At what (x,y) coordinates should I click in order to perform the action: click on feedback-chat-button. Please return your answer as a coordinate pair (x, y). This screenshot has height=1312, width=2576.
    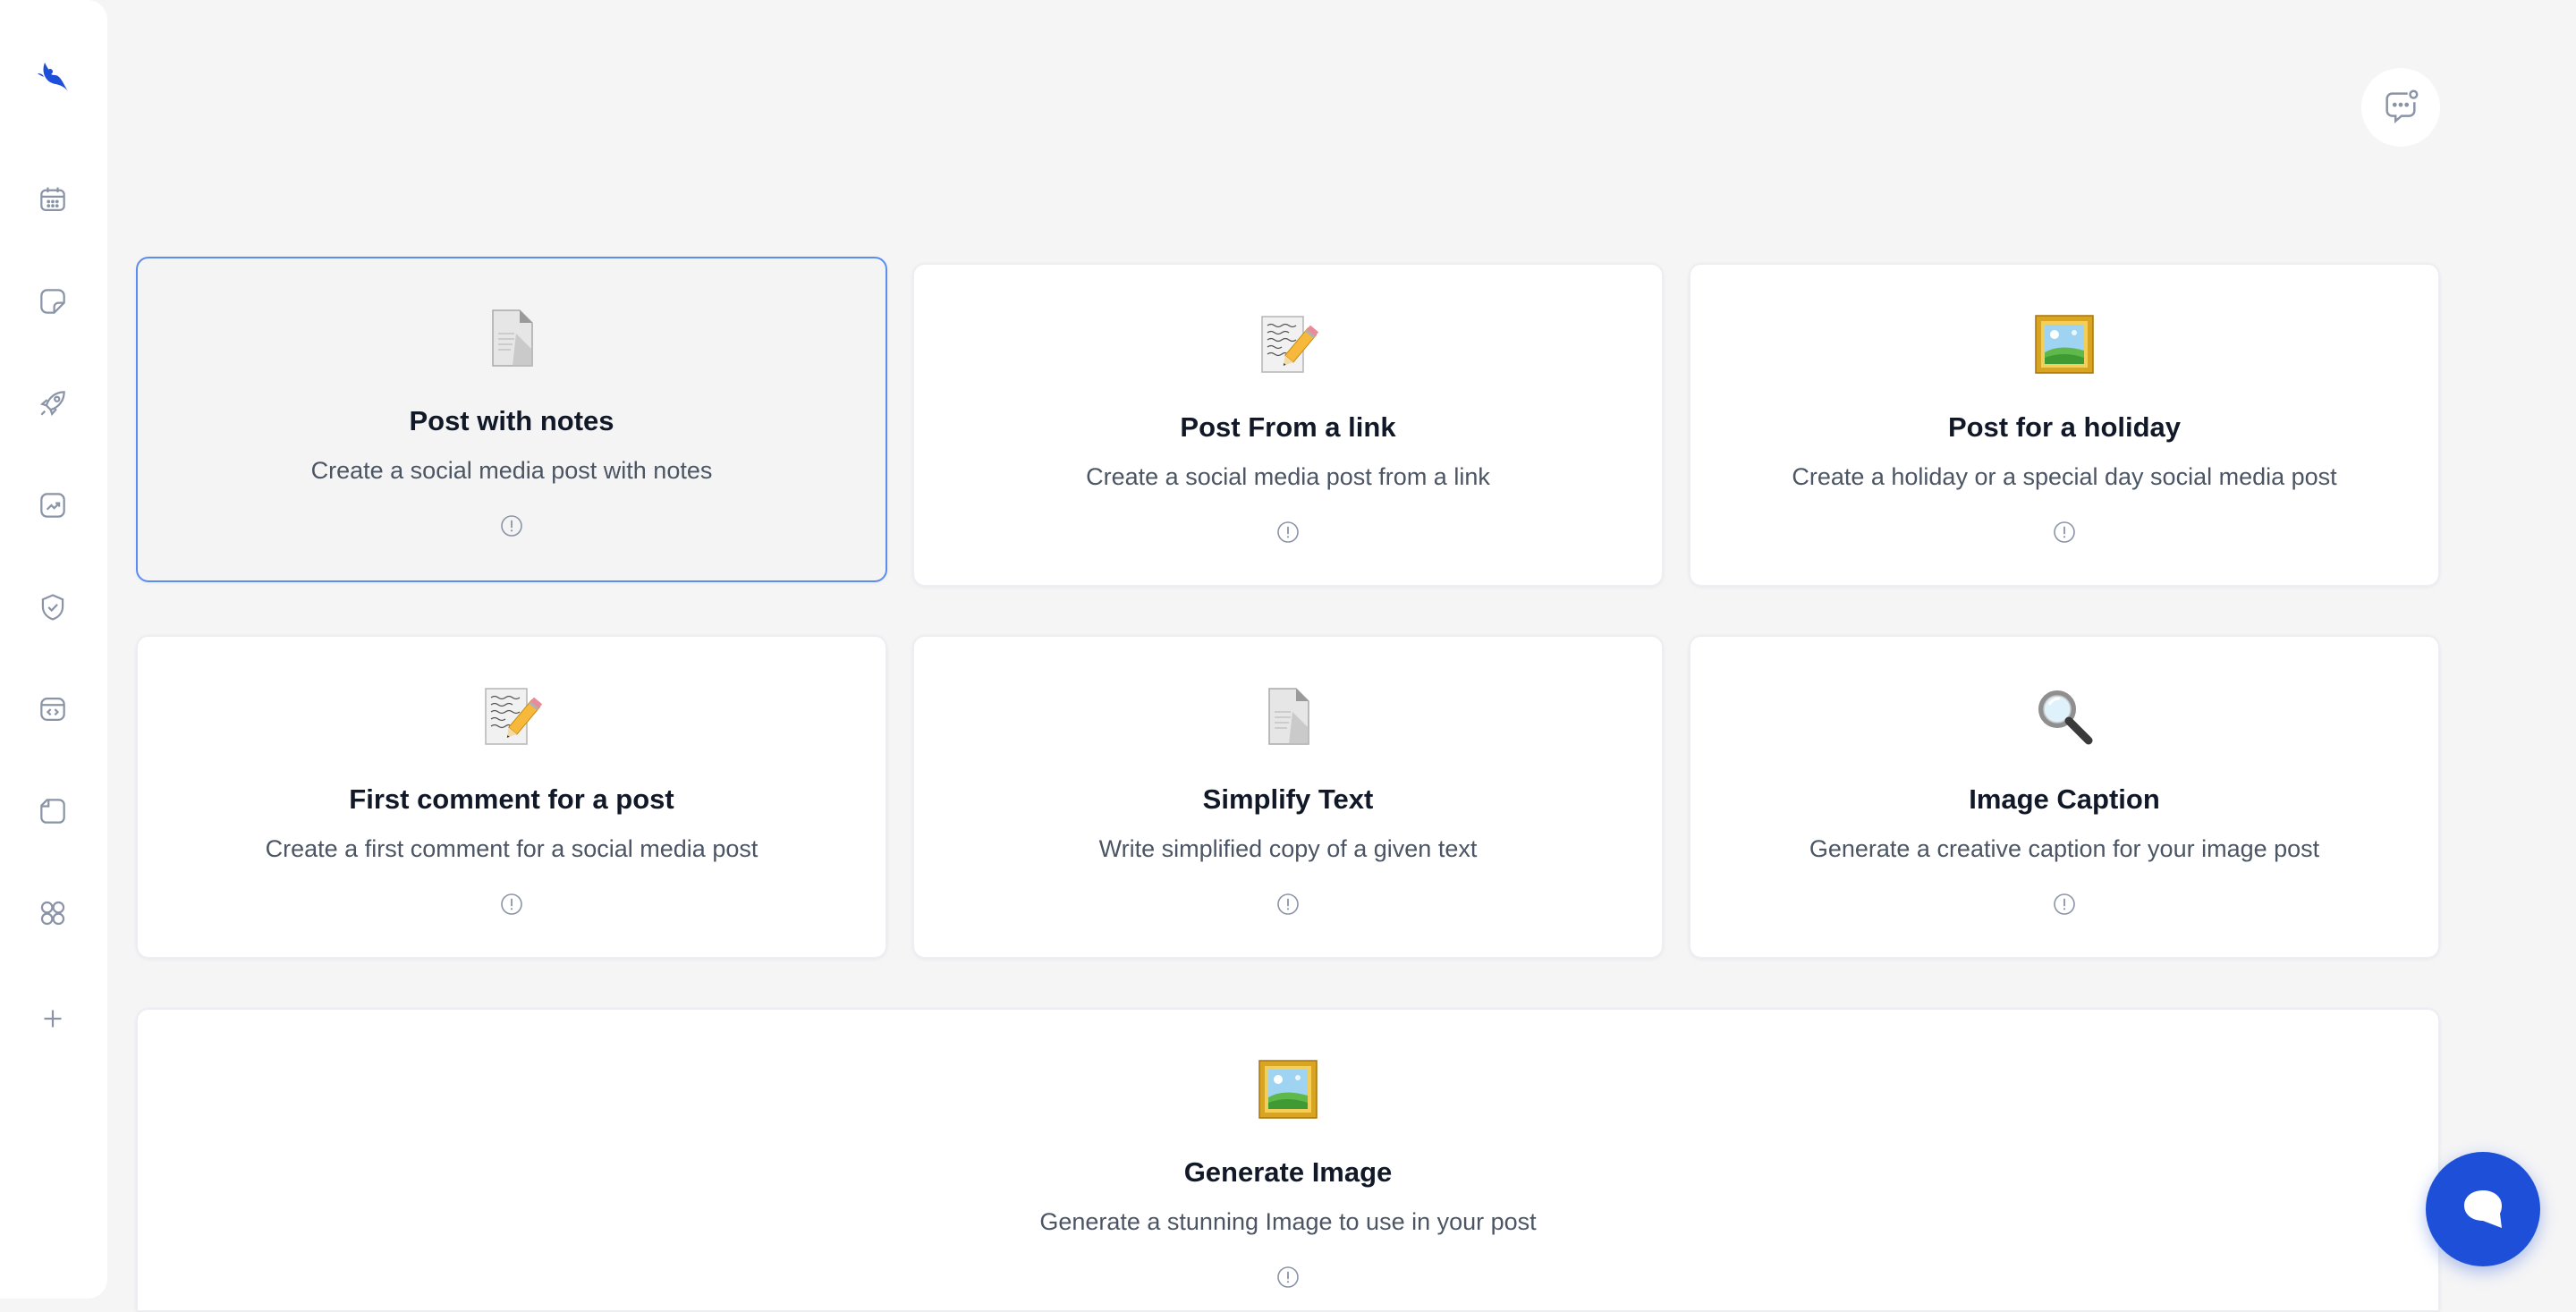
    Looking at the image, I should click on (2400, 107).